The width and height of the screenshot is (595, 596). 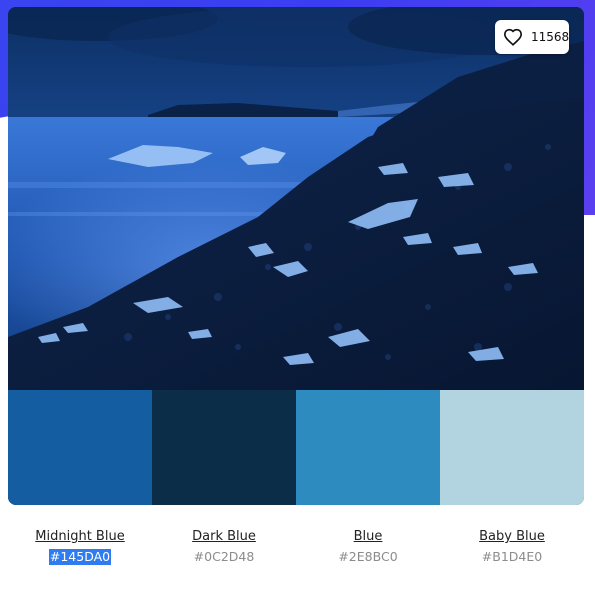 What do you see at coordinates (368, 536) in the screenshot?
I see `color-name-link: Blue` at bounding box center [368, 536].